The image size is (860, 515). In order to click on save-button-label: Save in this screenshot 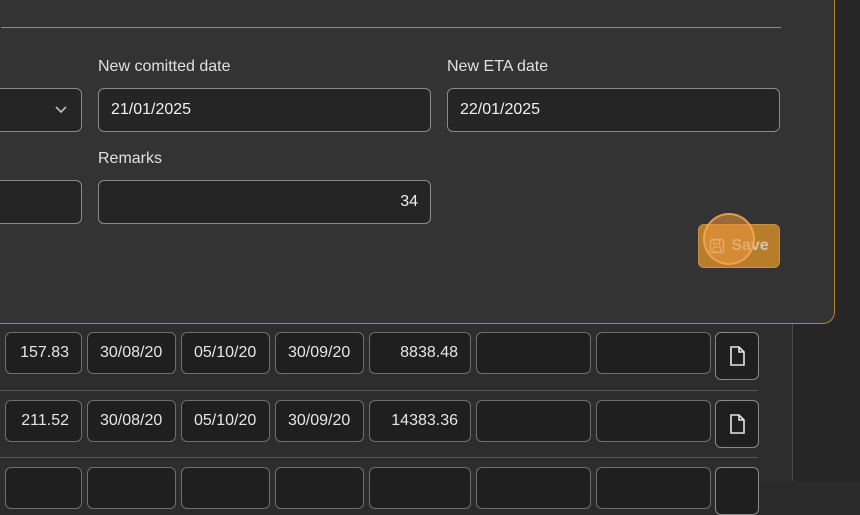, I will do `click(750, 245)`.